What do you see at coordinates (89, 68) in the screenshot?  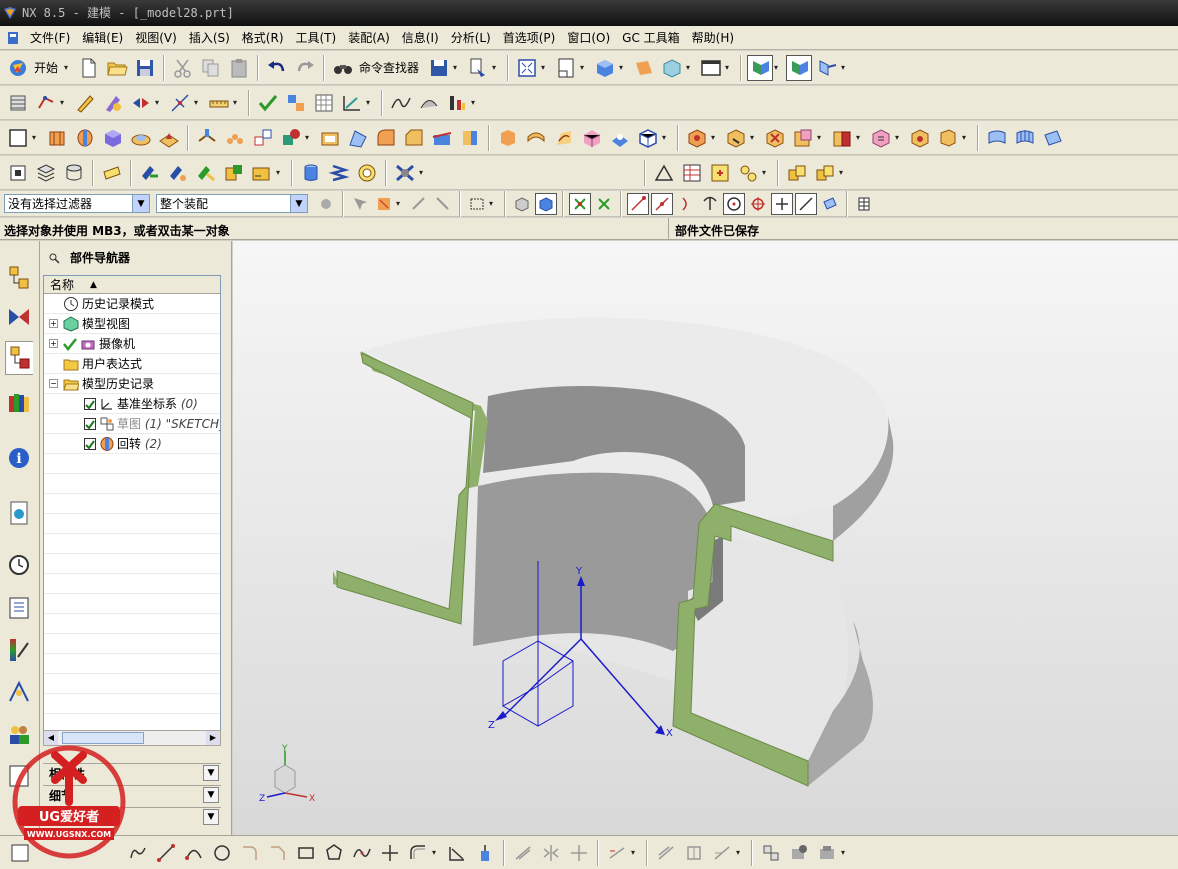 I see `new-file-icon` at bounding box center [89, 68].